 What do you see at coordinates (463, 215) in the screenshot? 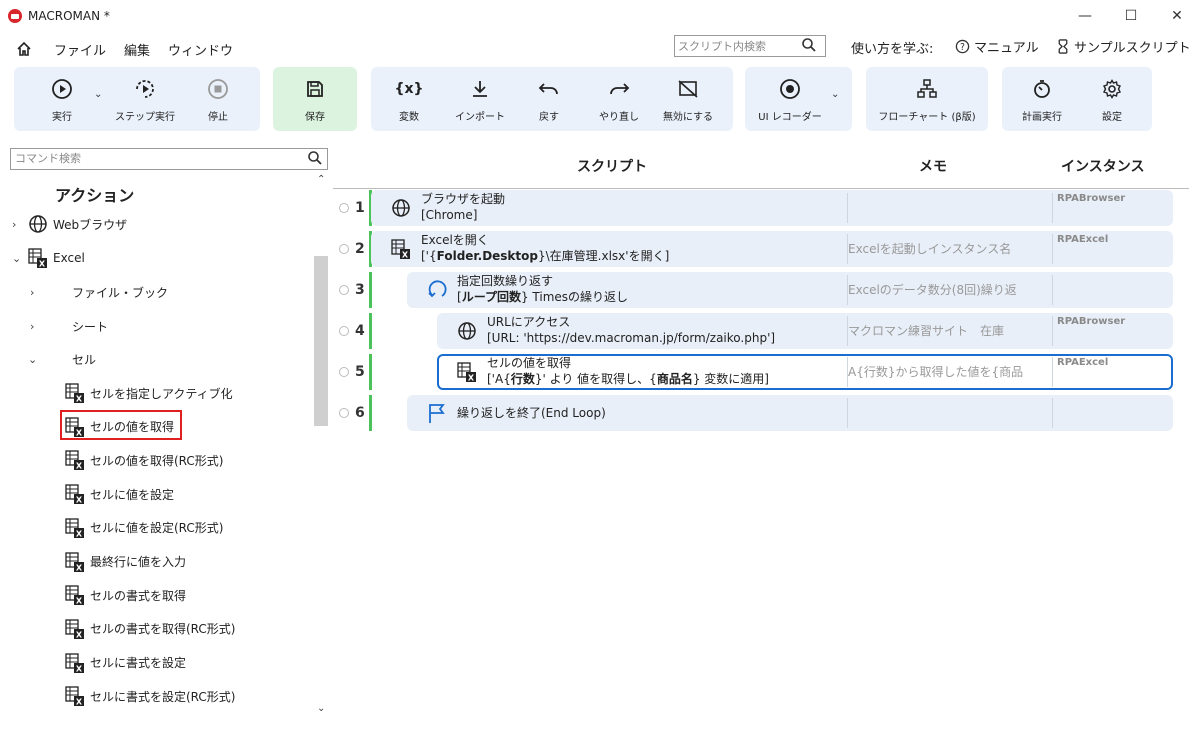
I see `row-params: [Chrome]` at bounding box center [463, 215].